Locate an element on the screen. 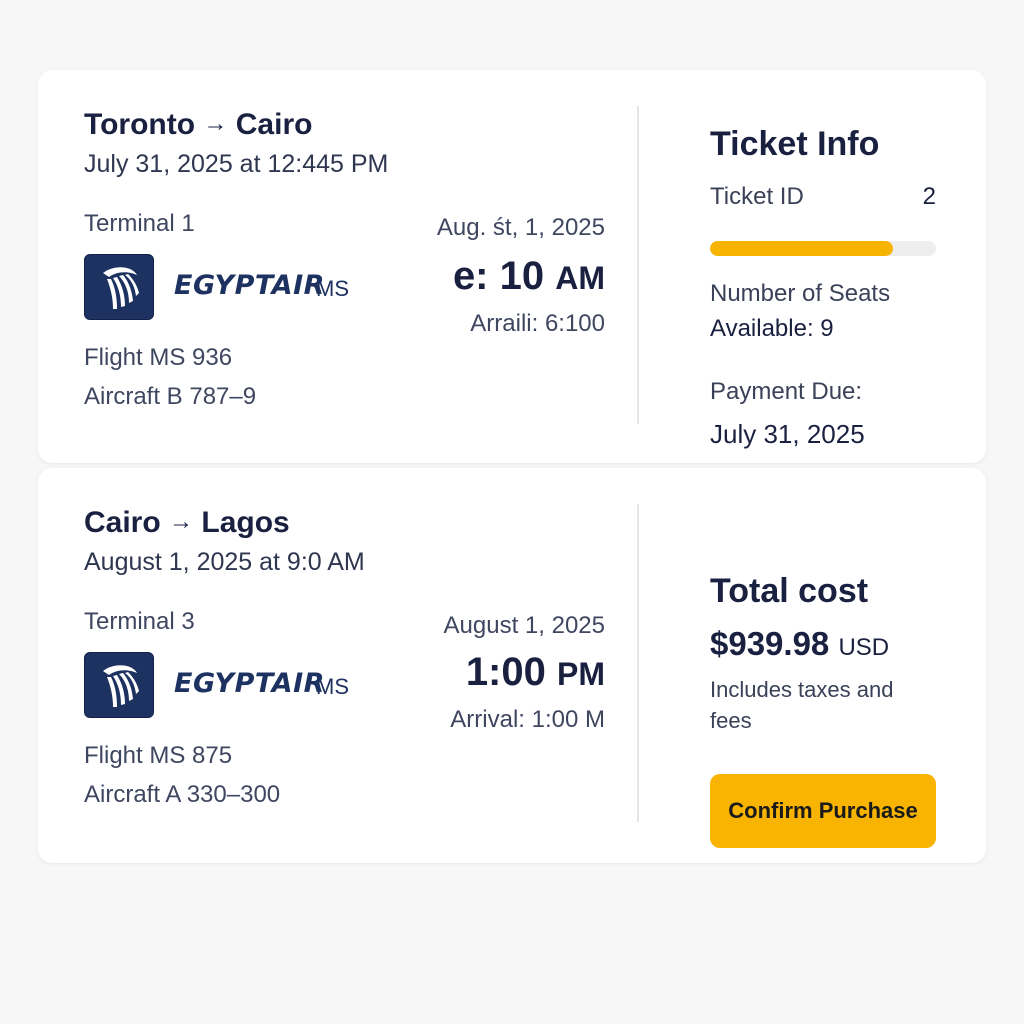 This screenshot has width=1024, height=1024. payment-due-date: July 31, 2025 is located at coordinates (787, 434).